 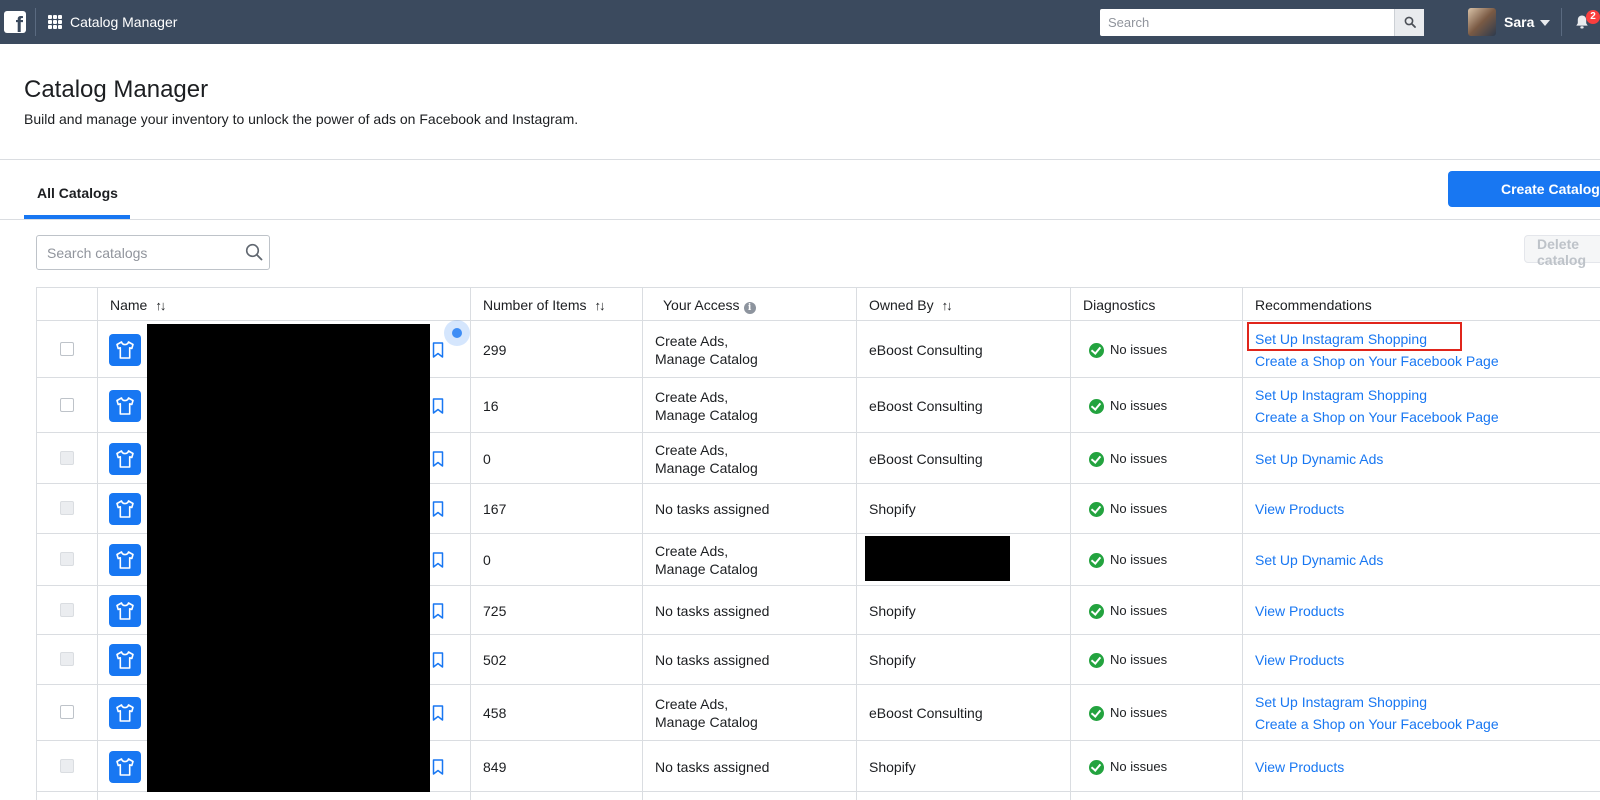 I want to click on info-icon: i, so click(x=749, y=308).